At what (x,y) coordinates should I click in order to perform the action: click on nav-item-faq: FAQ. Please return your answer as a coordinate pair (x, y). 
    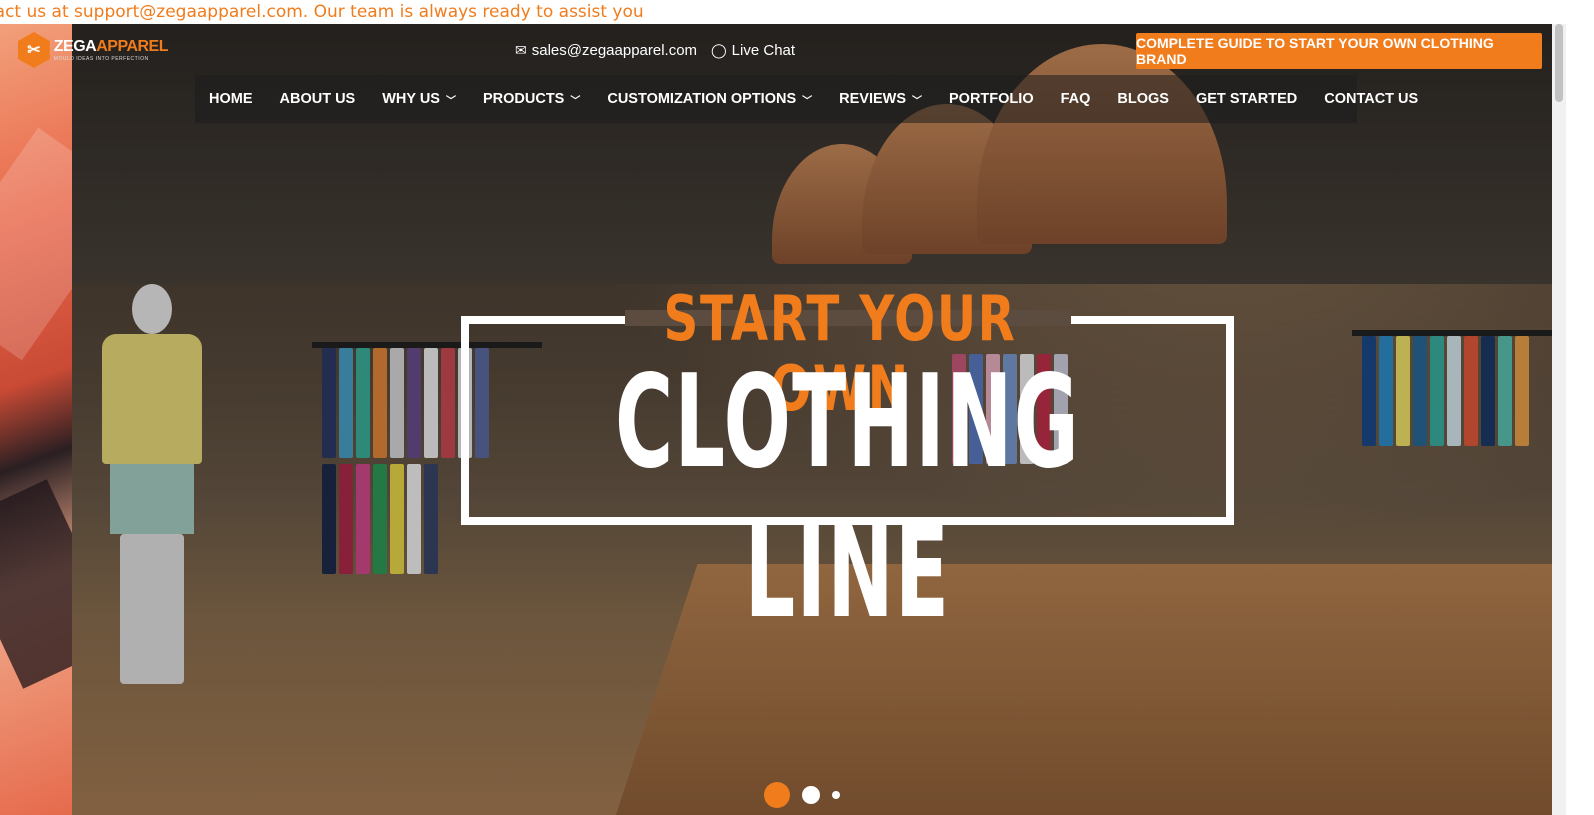
    Looking at the image, I should click on (1076, 99).